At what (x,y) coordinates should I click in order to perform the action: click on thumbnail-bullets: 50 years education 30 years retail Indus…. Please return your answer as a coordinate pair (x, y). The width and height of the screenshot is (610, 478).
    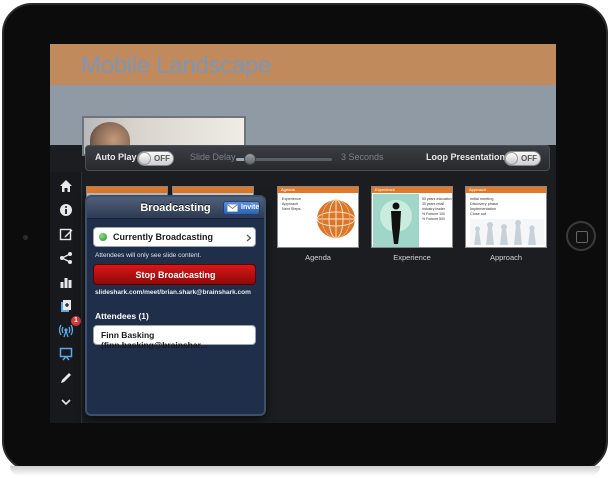
    Looking at the image, I should click on (437, 209).